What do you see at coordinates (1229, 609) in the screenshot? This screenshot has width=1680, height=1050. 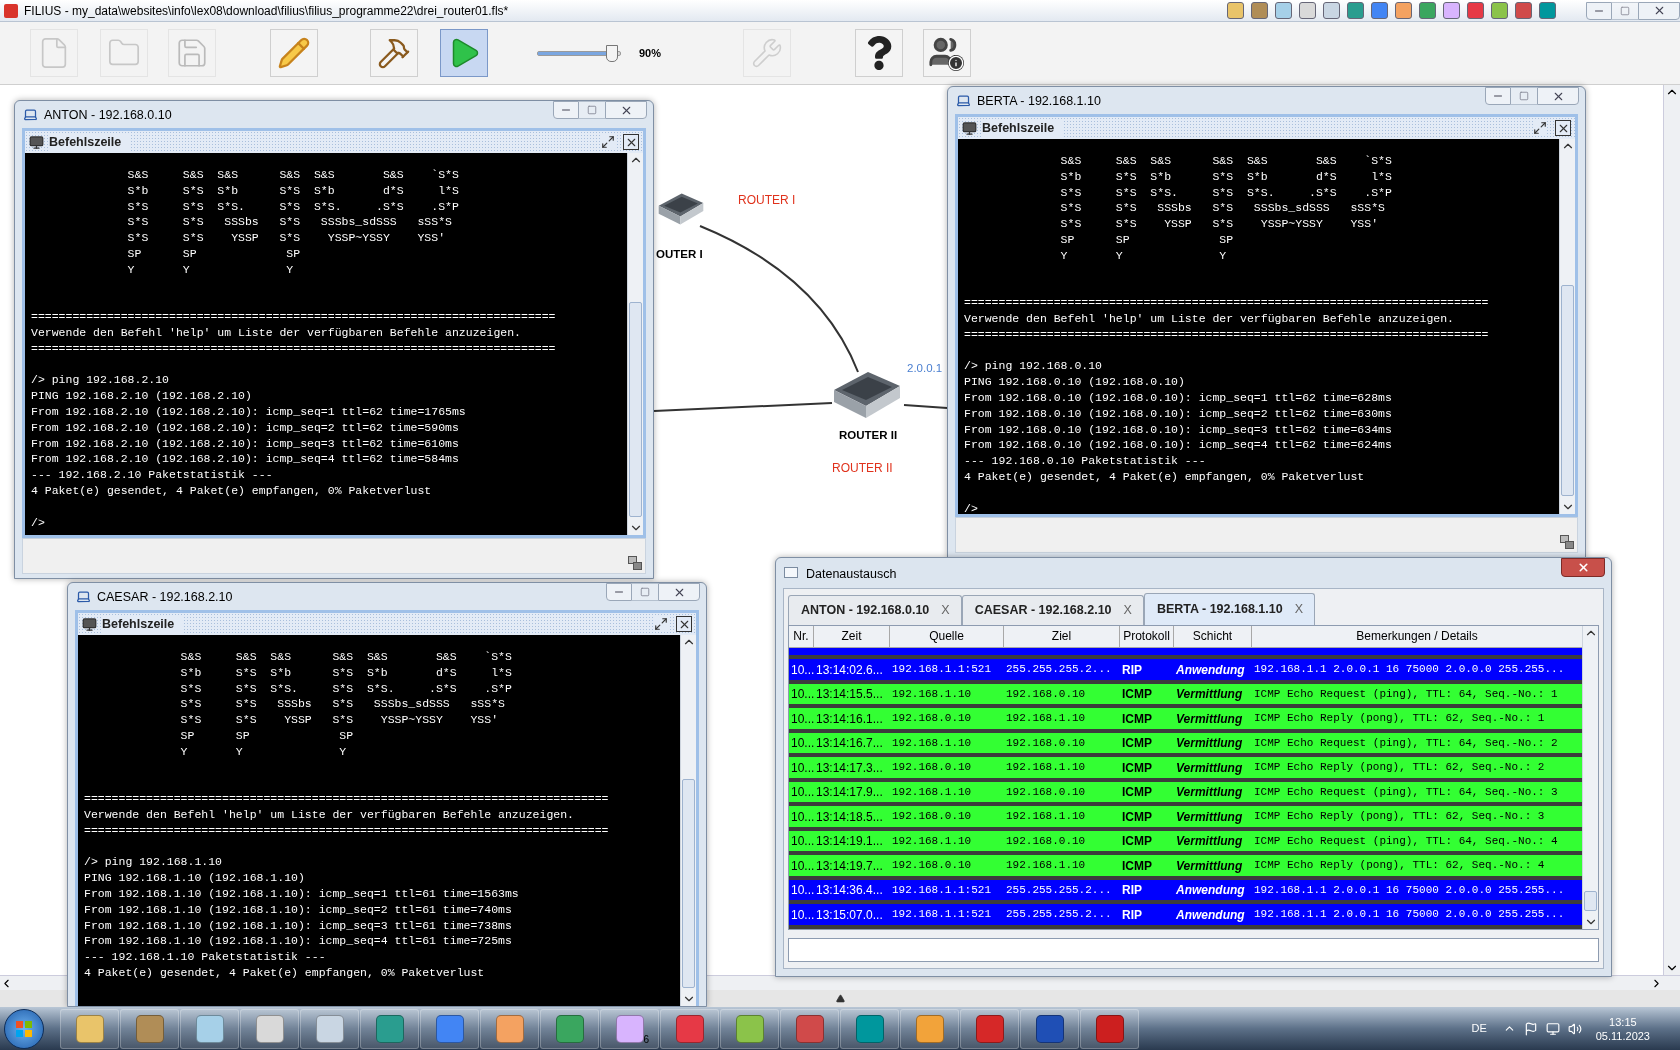 I see `tab: BERTA - 192.168.1.10 X` at bounding box center [1229, 609].